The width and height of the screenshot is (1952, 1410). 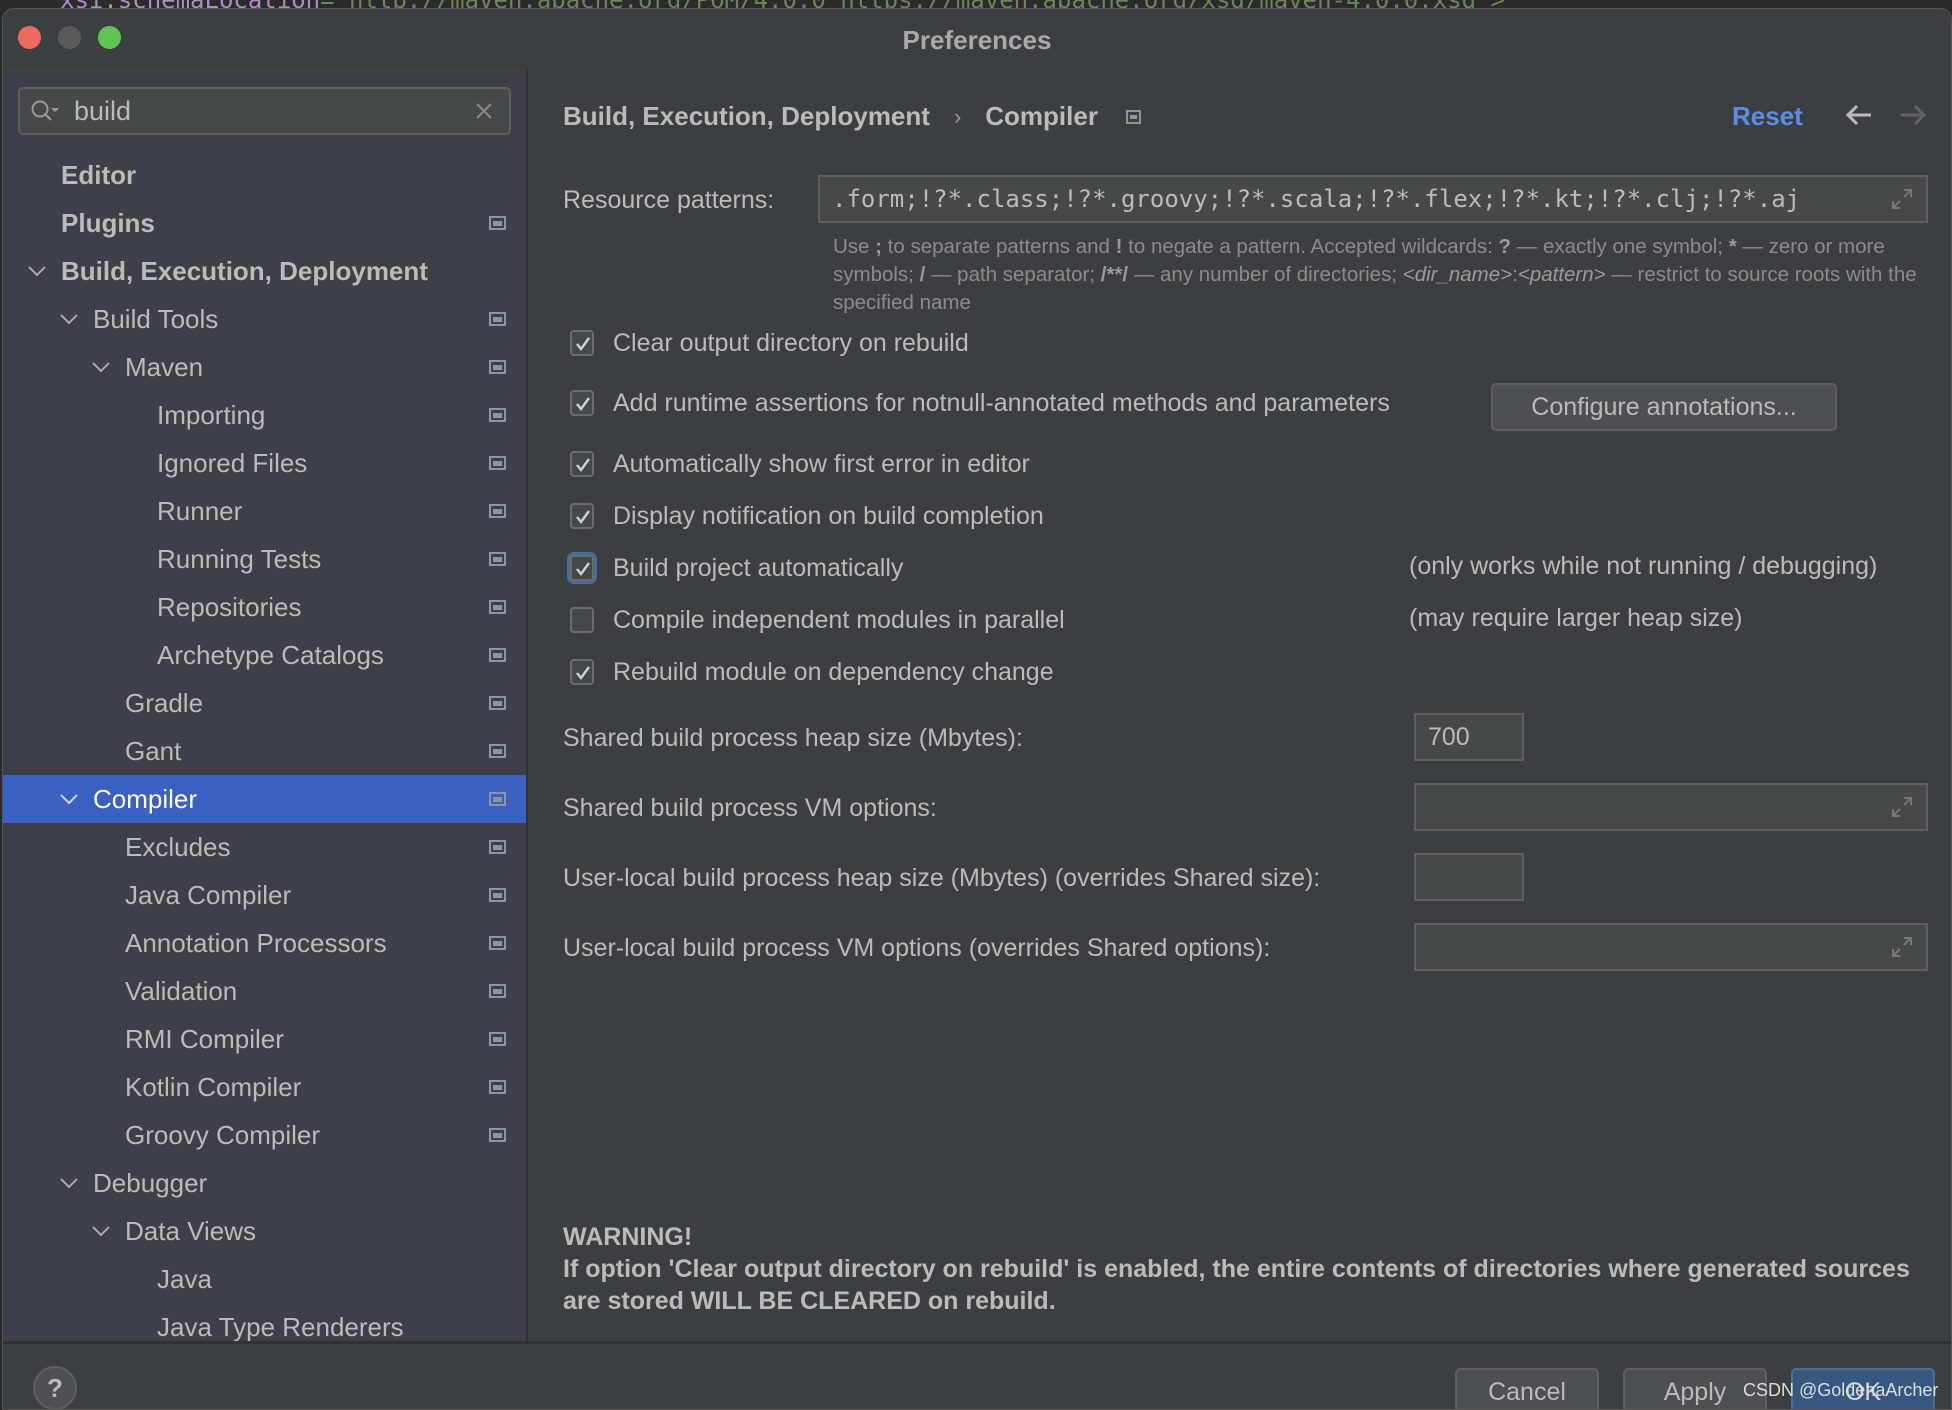 I want to click on sidebar-item-label: Repositories, so click(x=229, y=606).